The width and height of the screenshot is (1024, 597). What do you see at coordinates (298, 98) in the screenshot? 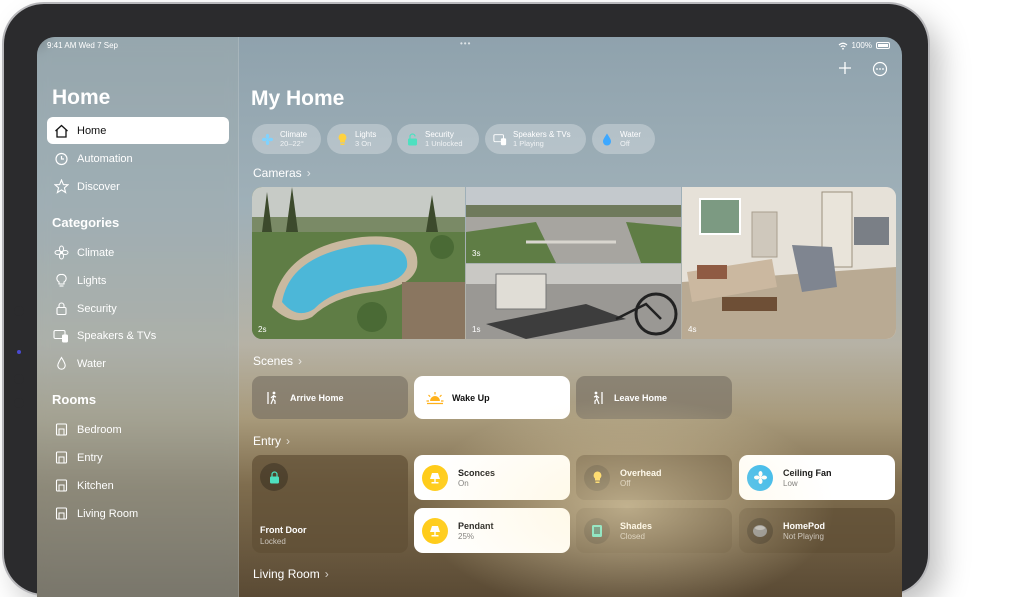
I see `page-title: My Home` at bounding box center [298, 98].